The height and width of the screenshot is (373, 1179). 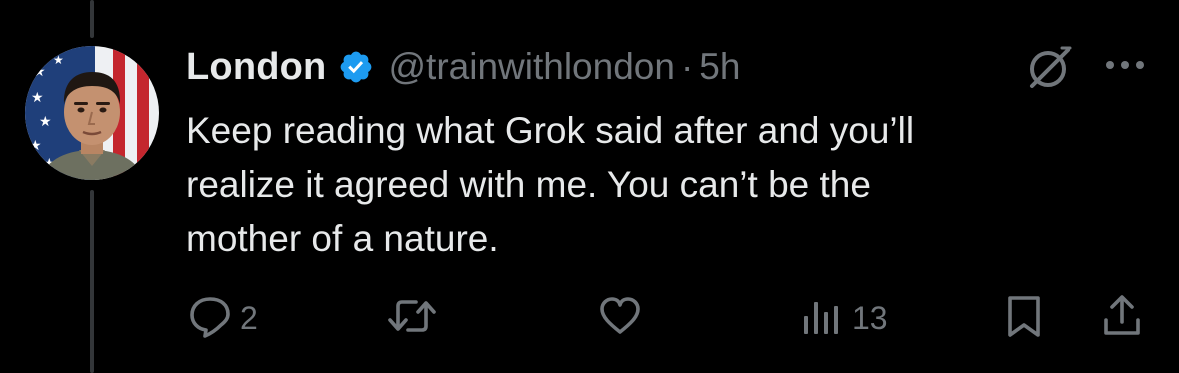 I want to click on bookmark-button, so click(x=1024, y=318).